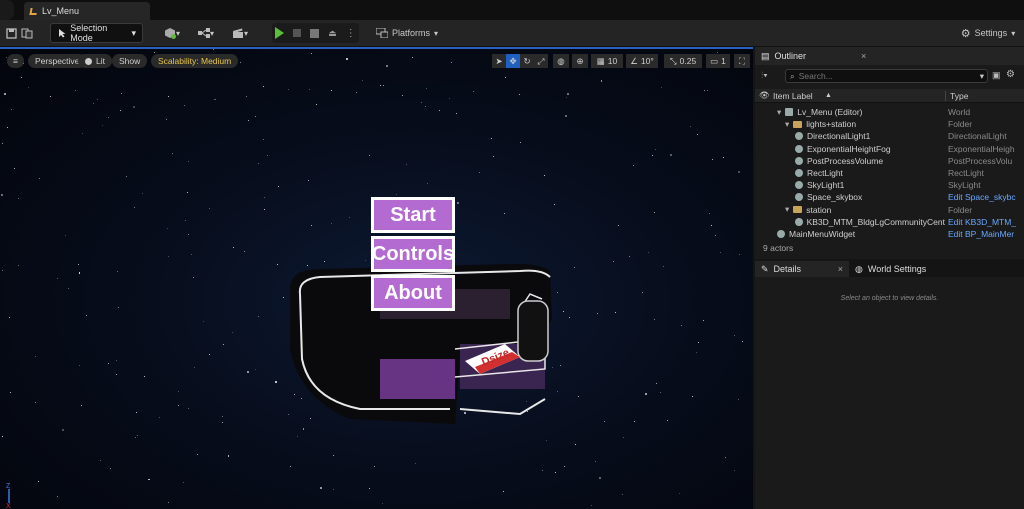  What do you see at coordinates (845, 160) in the screenshot?
I see `outliner-item-label: PostProcessVolume` at bounding box center [845, 160].